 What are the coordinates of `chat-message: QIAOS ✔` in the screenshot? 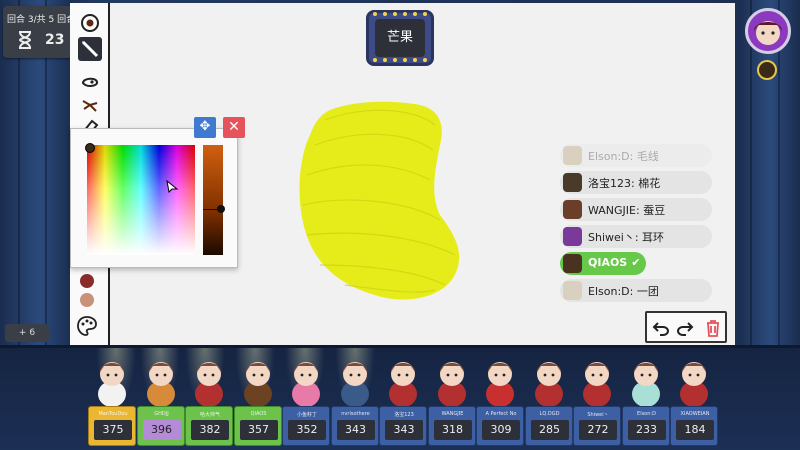 It's located at (603, 263).